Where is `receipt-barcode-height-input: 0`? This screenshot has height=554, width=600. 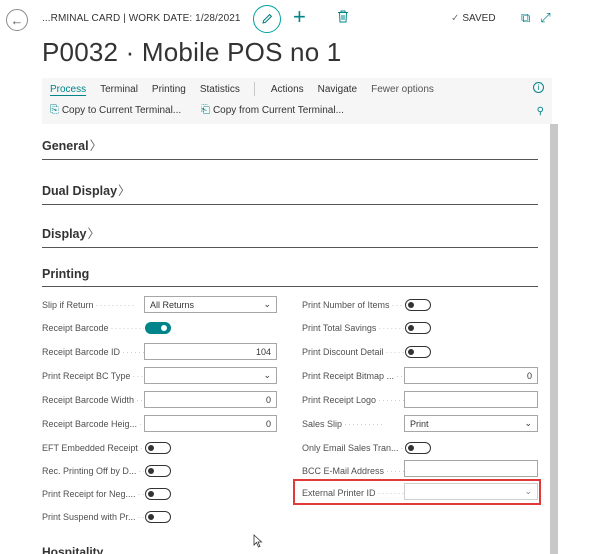
receipt-barcode-height-input: 0 is located at coordinates (210, 423).